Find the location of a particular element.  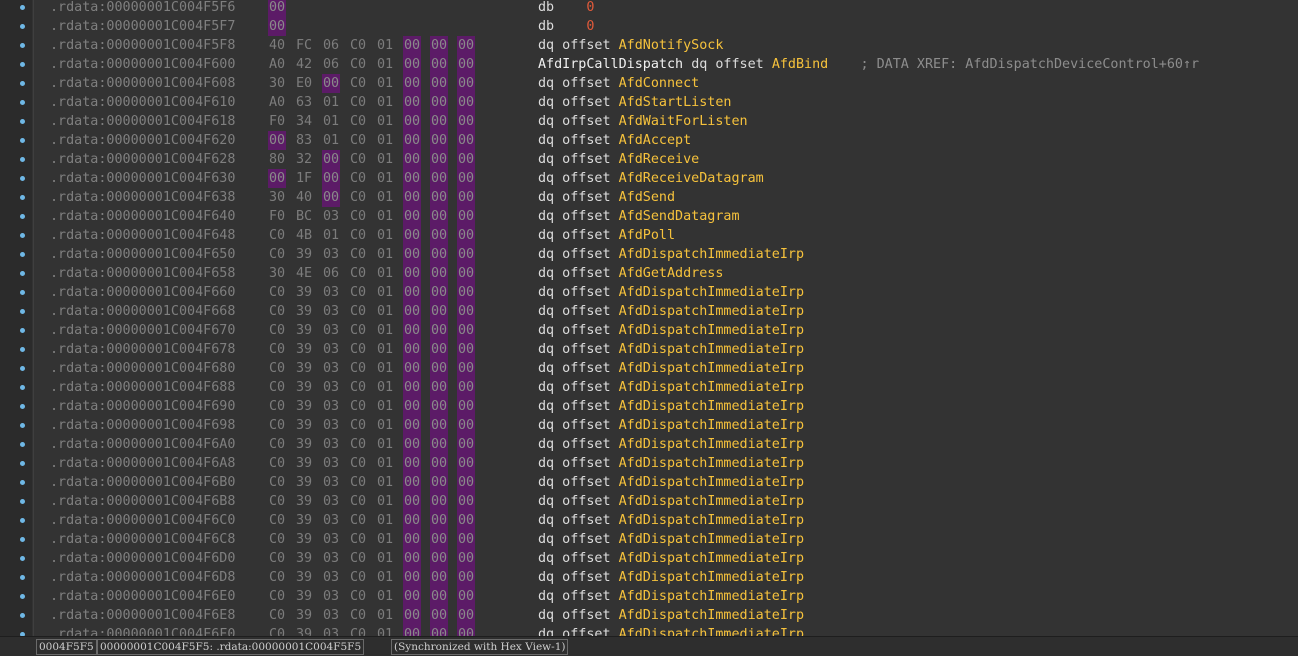

symbol-reference: AfdAccept is located at coordinates (655, 140).